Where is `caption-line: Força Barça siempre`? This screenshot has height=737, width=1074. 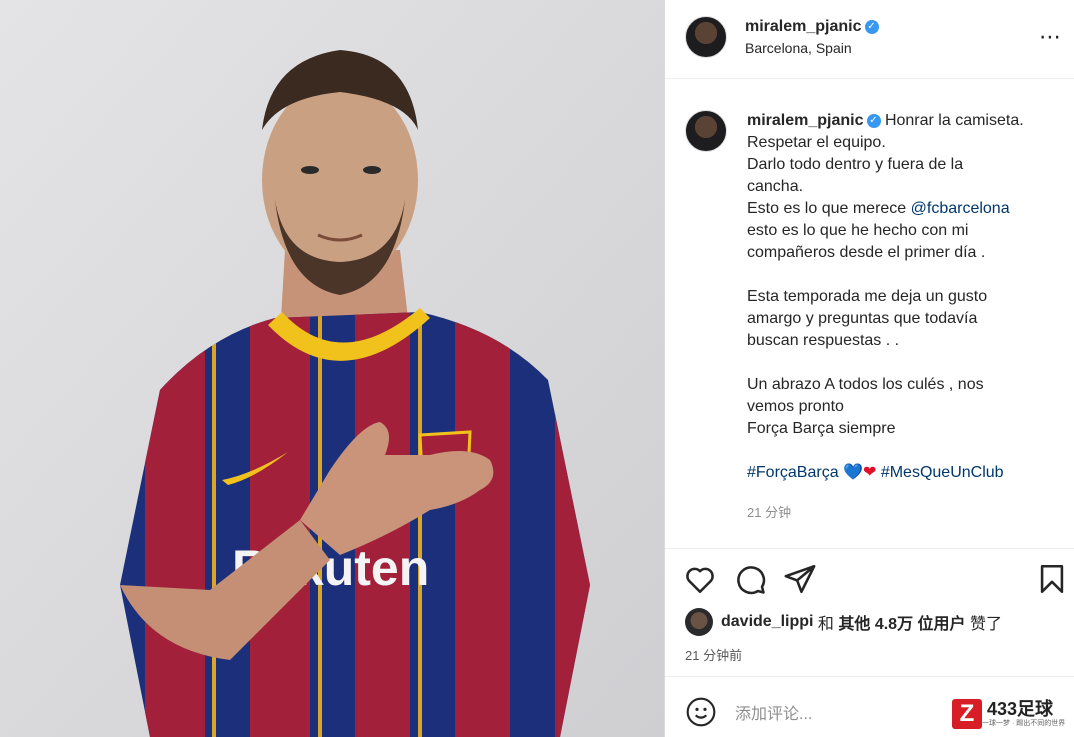 caption-line: Força Barça siempre is located at coordinates (821, 428).